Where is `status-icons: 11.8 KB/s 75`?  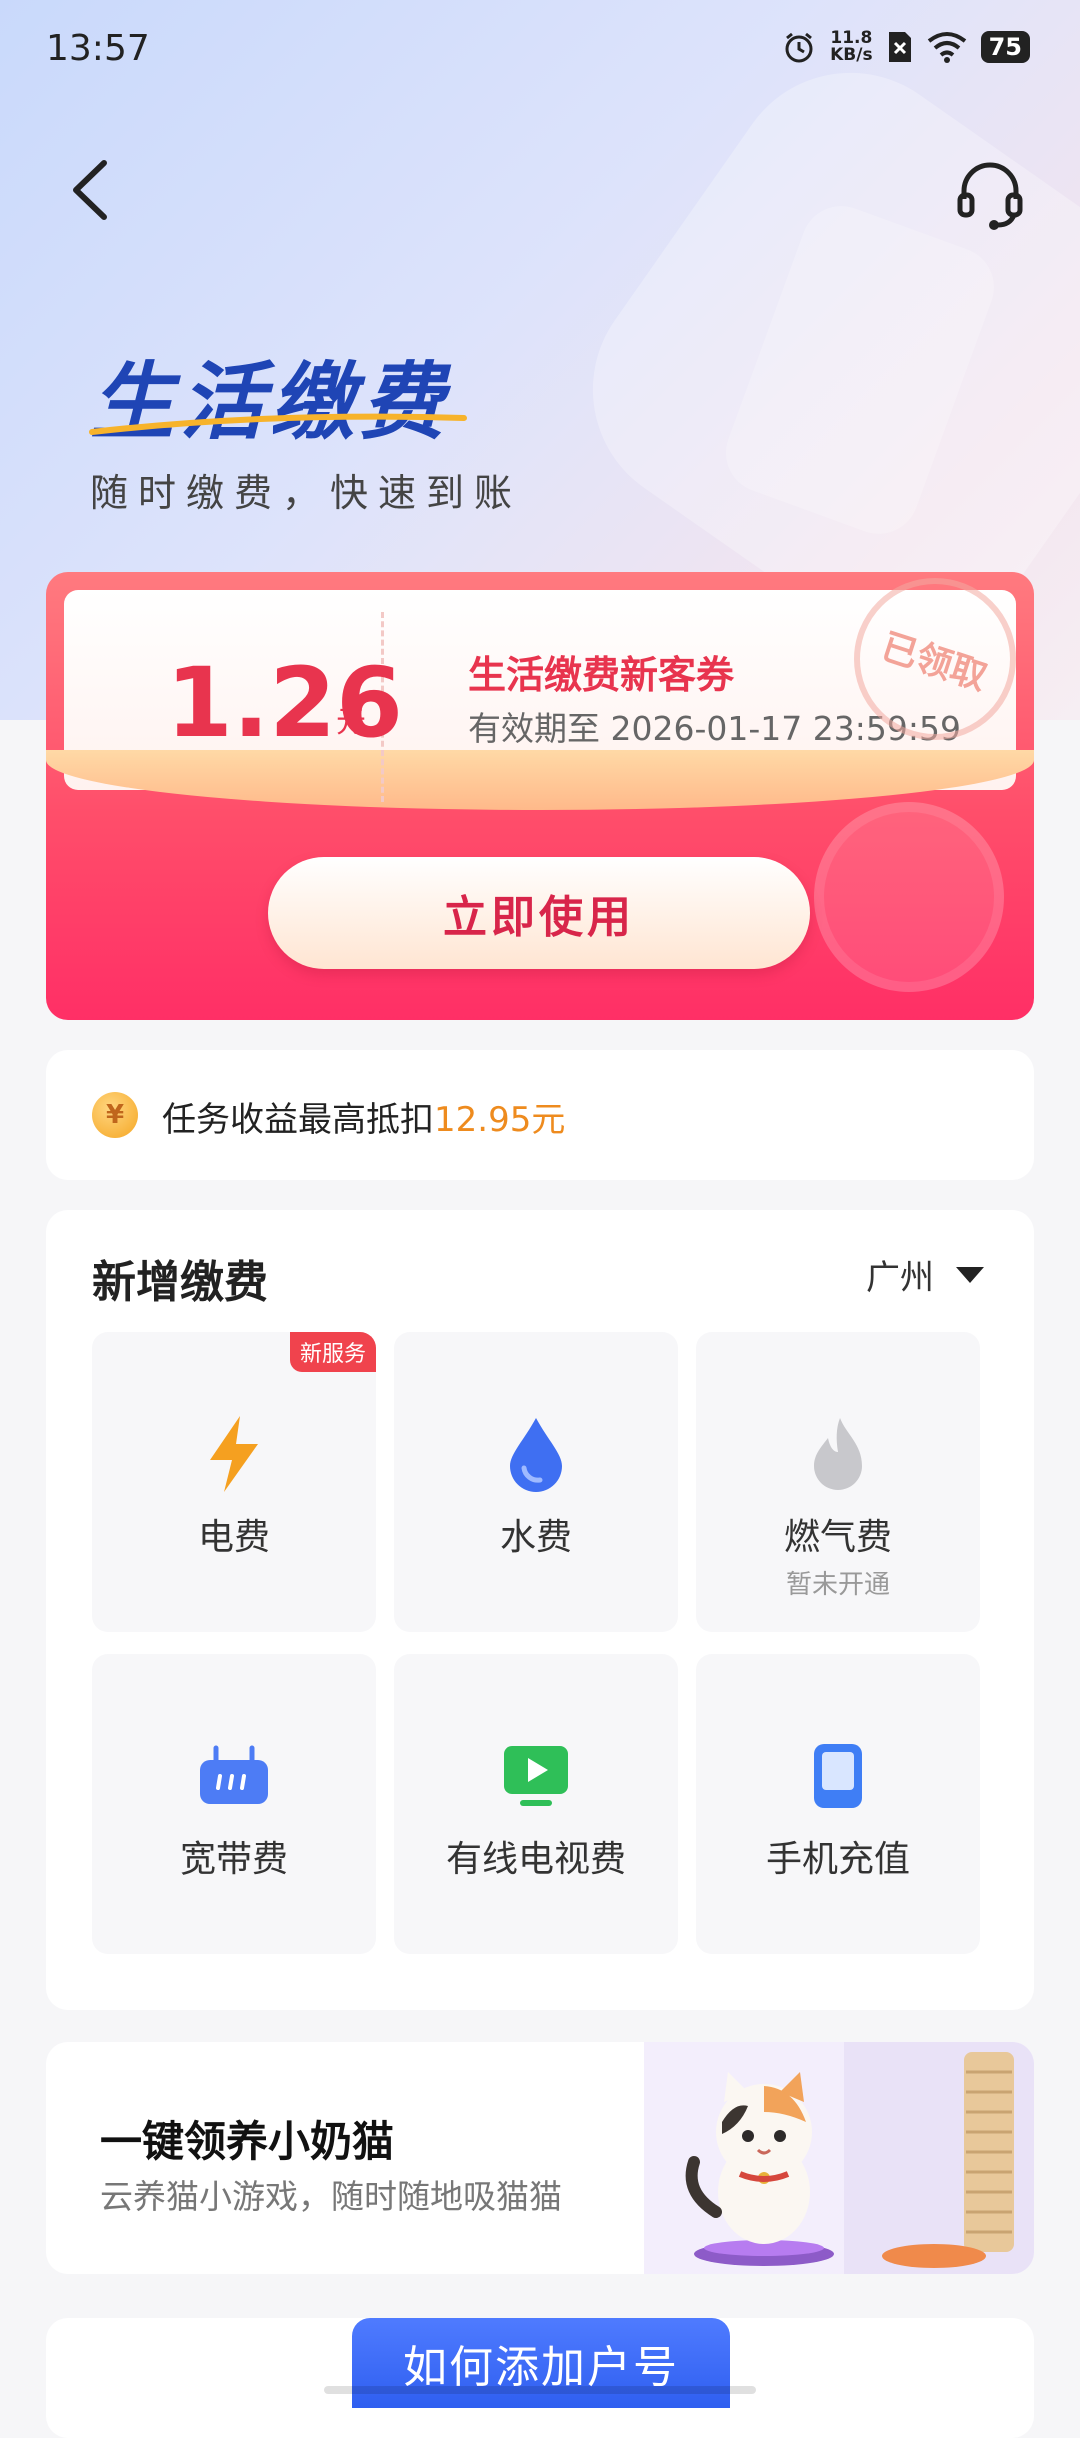
status-icons: 11.8 KB/s 75 is located at coordinates (906, 47).